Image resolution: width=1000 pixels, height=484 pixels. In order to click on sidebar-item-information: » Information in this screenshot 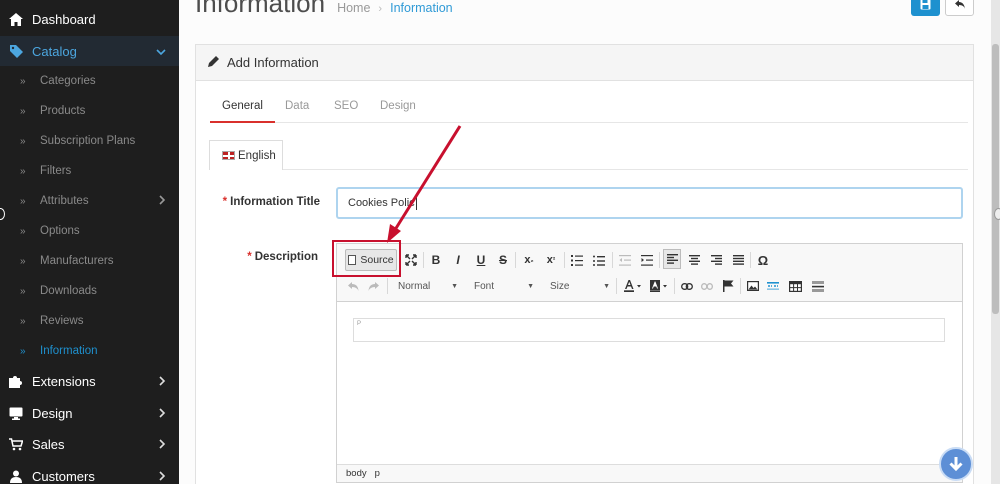, I will do `click(89, 351)`.